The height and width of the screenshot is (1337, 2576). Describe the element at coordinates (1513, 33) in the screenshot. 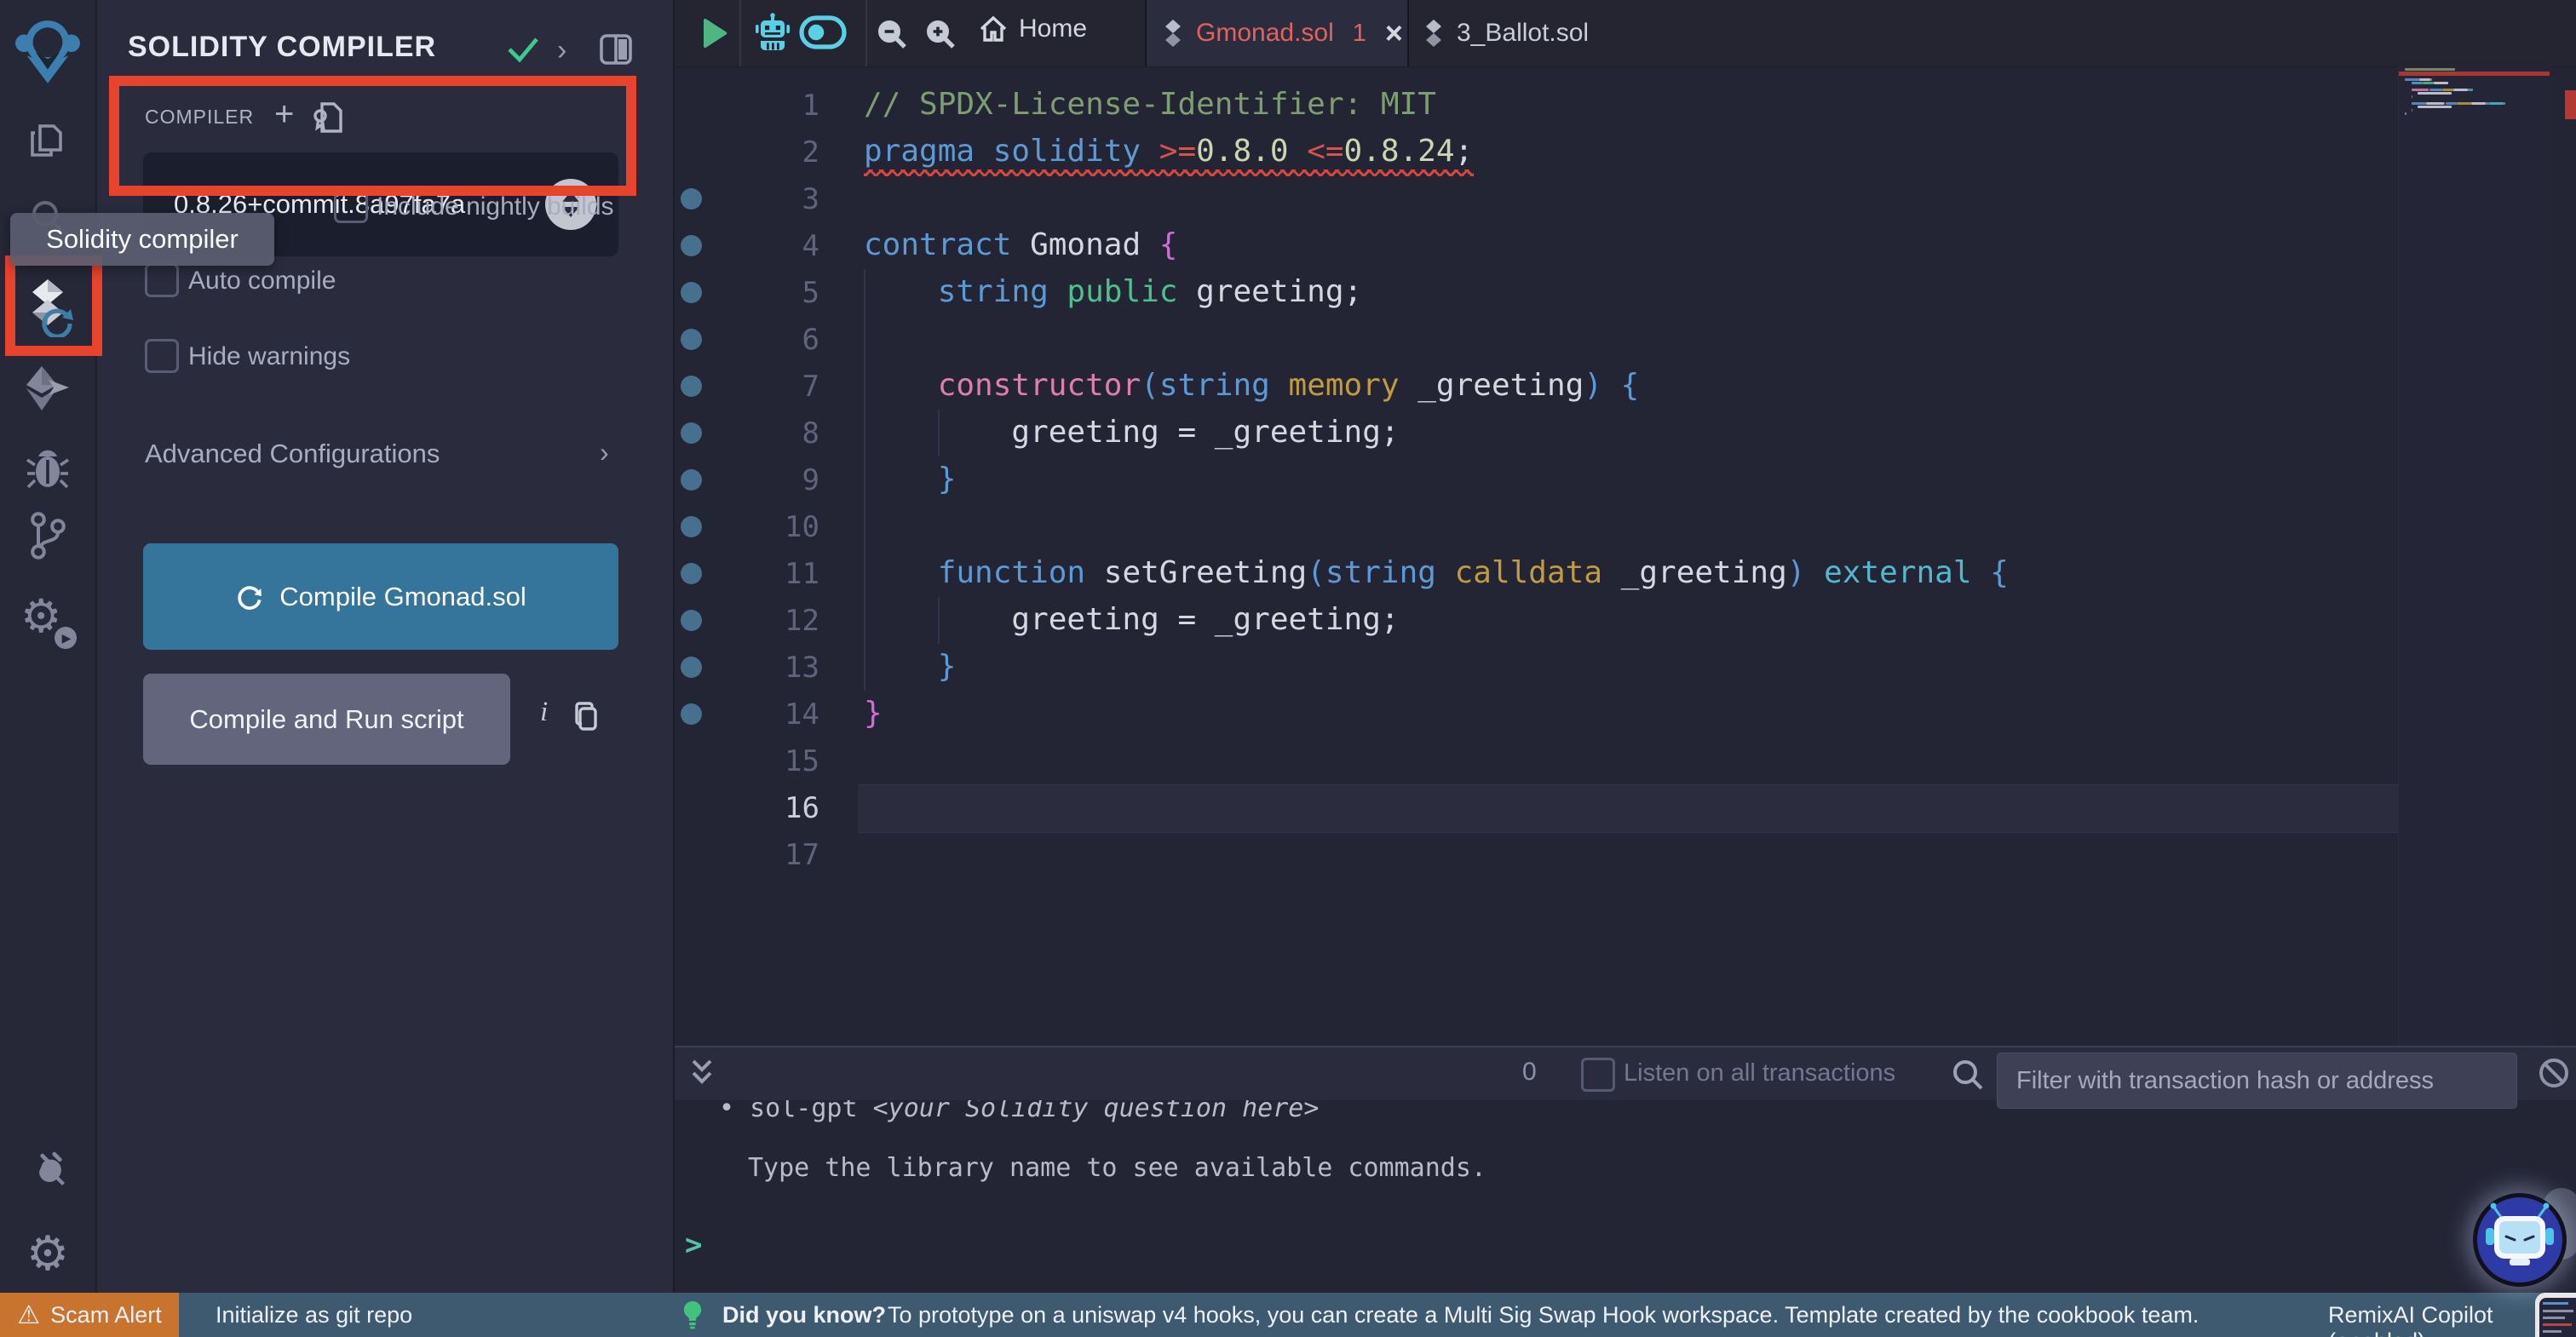

I see `tab-ballot: 3_Ballot.sol` at that location.